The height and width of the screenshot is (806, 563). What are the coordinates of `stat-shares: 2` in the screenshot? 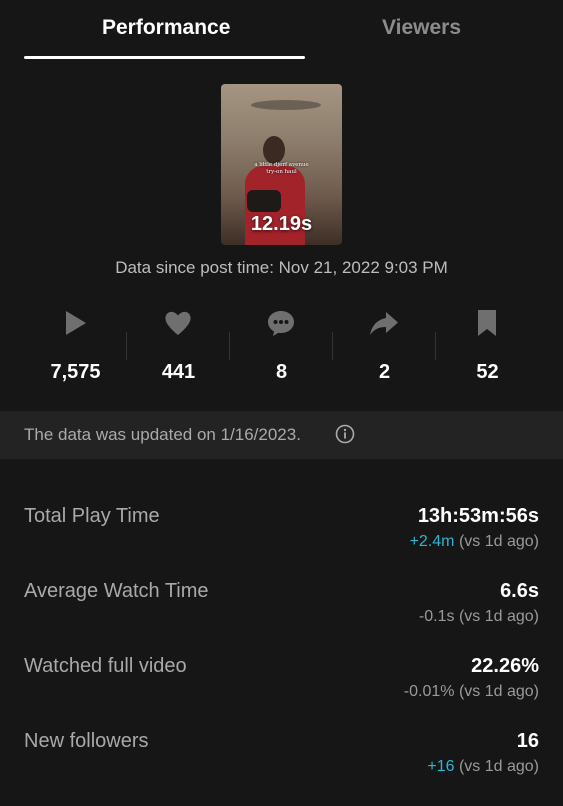 It's located at (384, 345).